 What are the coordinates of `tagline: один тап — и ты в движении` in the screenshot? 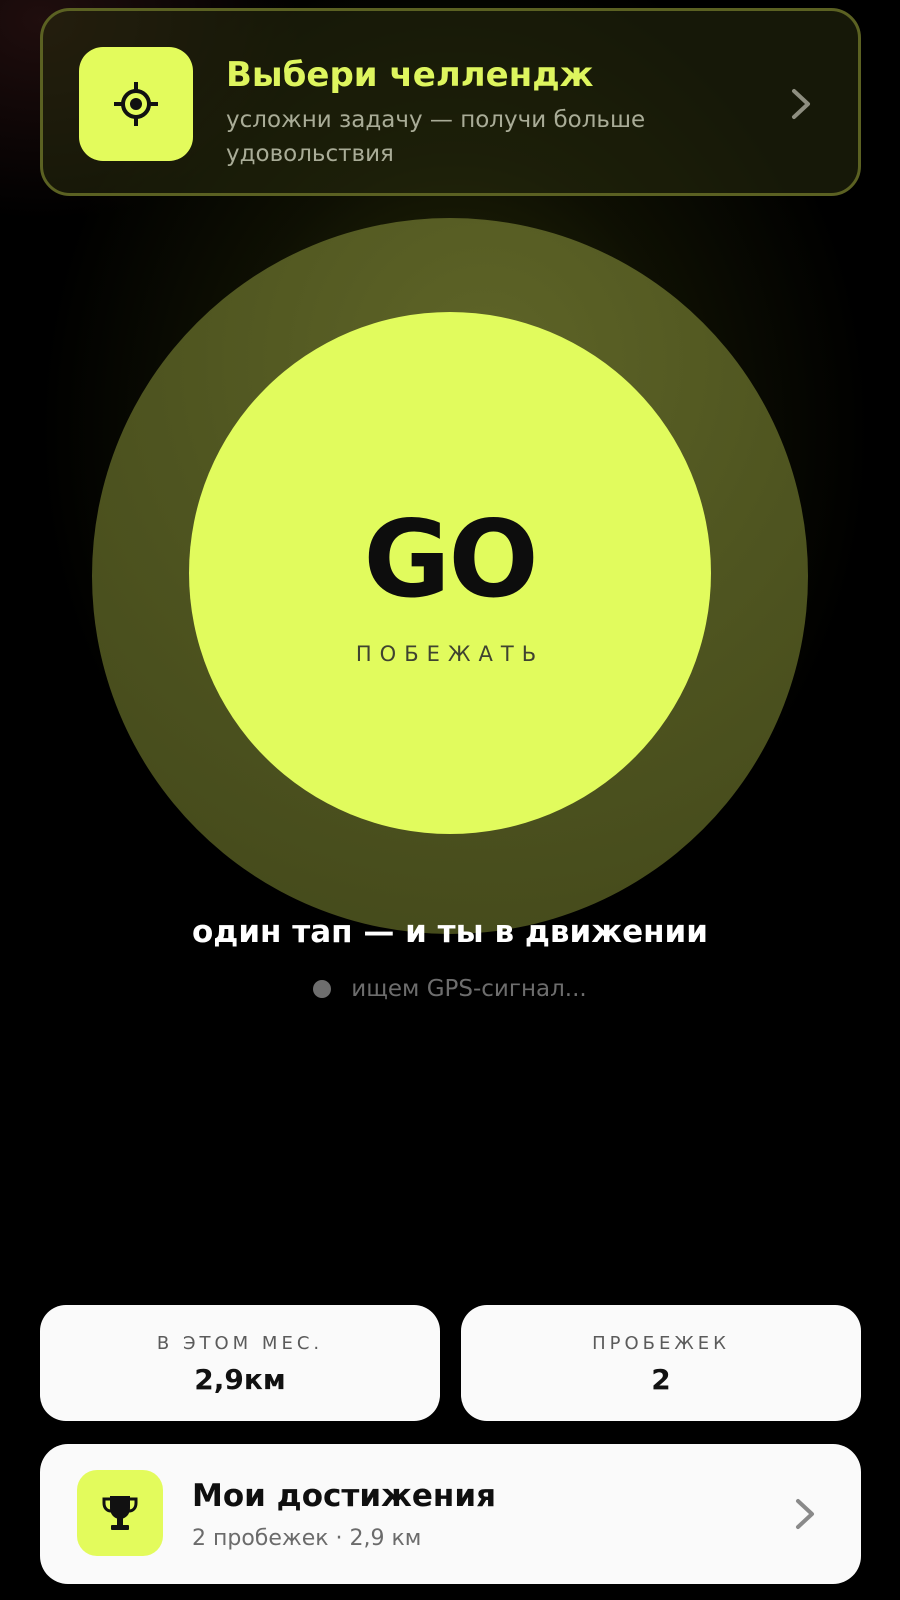 It's located at (450, 932).